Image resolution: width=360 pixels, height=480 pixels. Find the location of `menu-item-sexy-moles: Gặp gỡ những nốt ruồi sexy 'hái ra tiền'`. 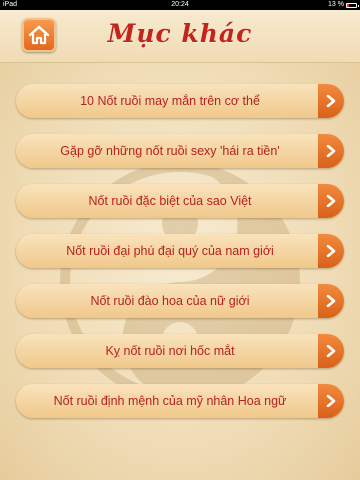

menu-item-sexy-moles: Gặp gỡ những nốt ruồi sexy 'hái ra tiền' is located at coordinates (180, 151).